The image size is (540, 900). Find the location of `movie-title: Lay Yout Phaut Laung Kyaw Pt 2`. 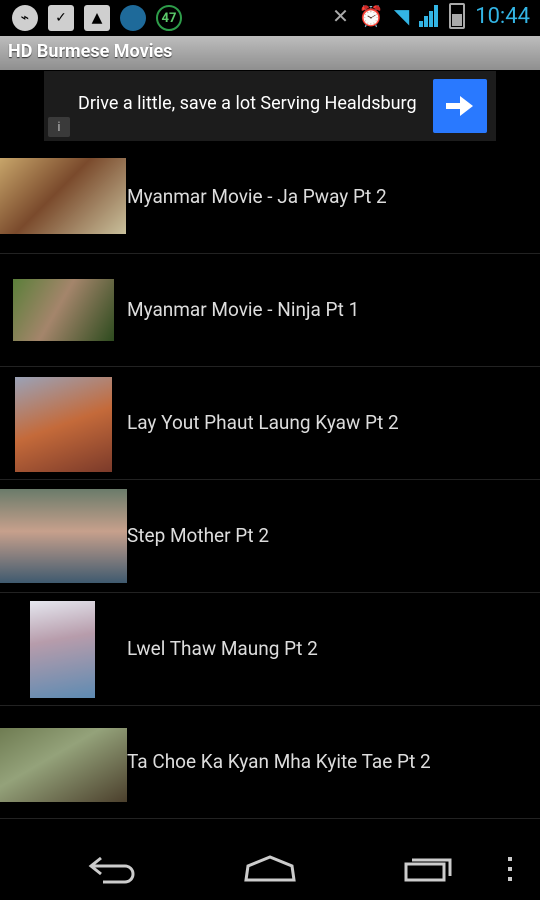

movie-title: Lay Yout Phaut Laung Kyaw Pt 2 is located at coordinates (263, 422).